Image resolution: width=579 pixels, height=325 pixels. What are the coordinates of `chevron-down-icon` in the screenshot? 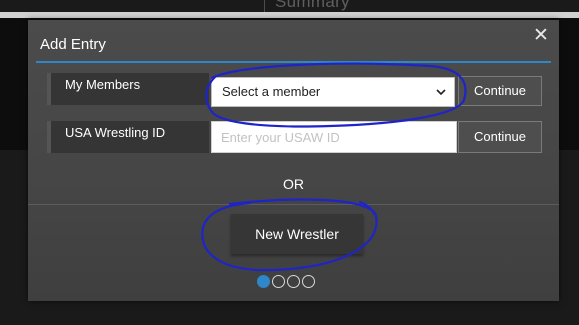 It's located at (441, 92).